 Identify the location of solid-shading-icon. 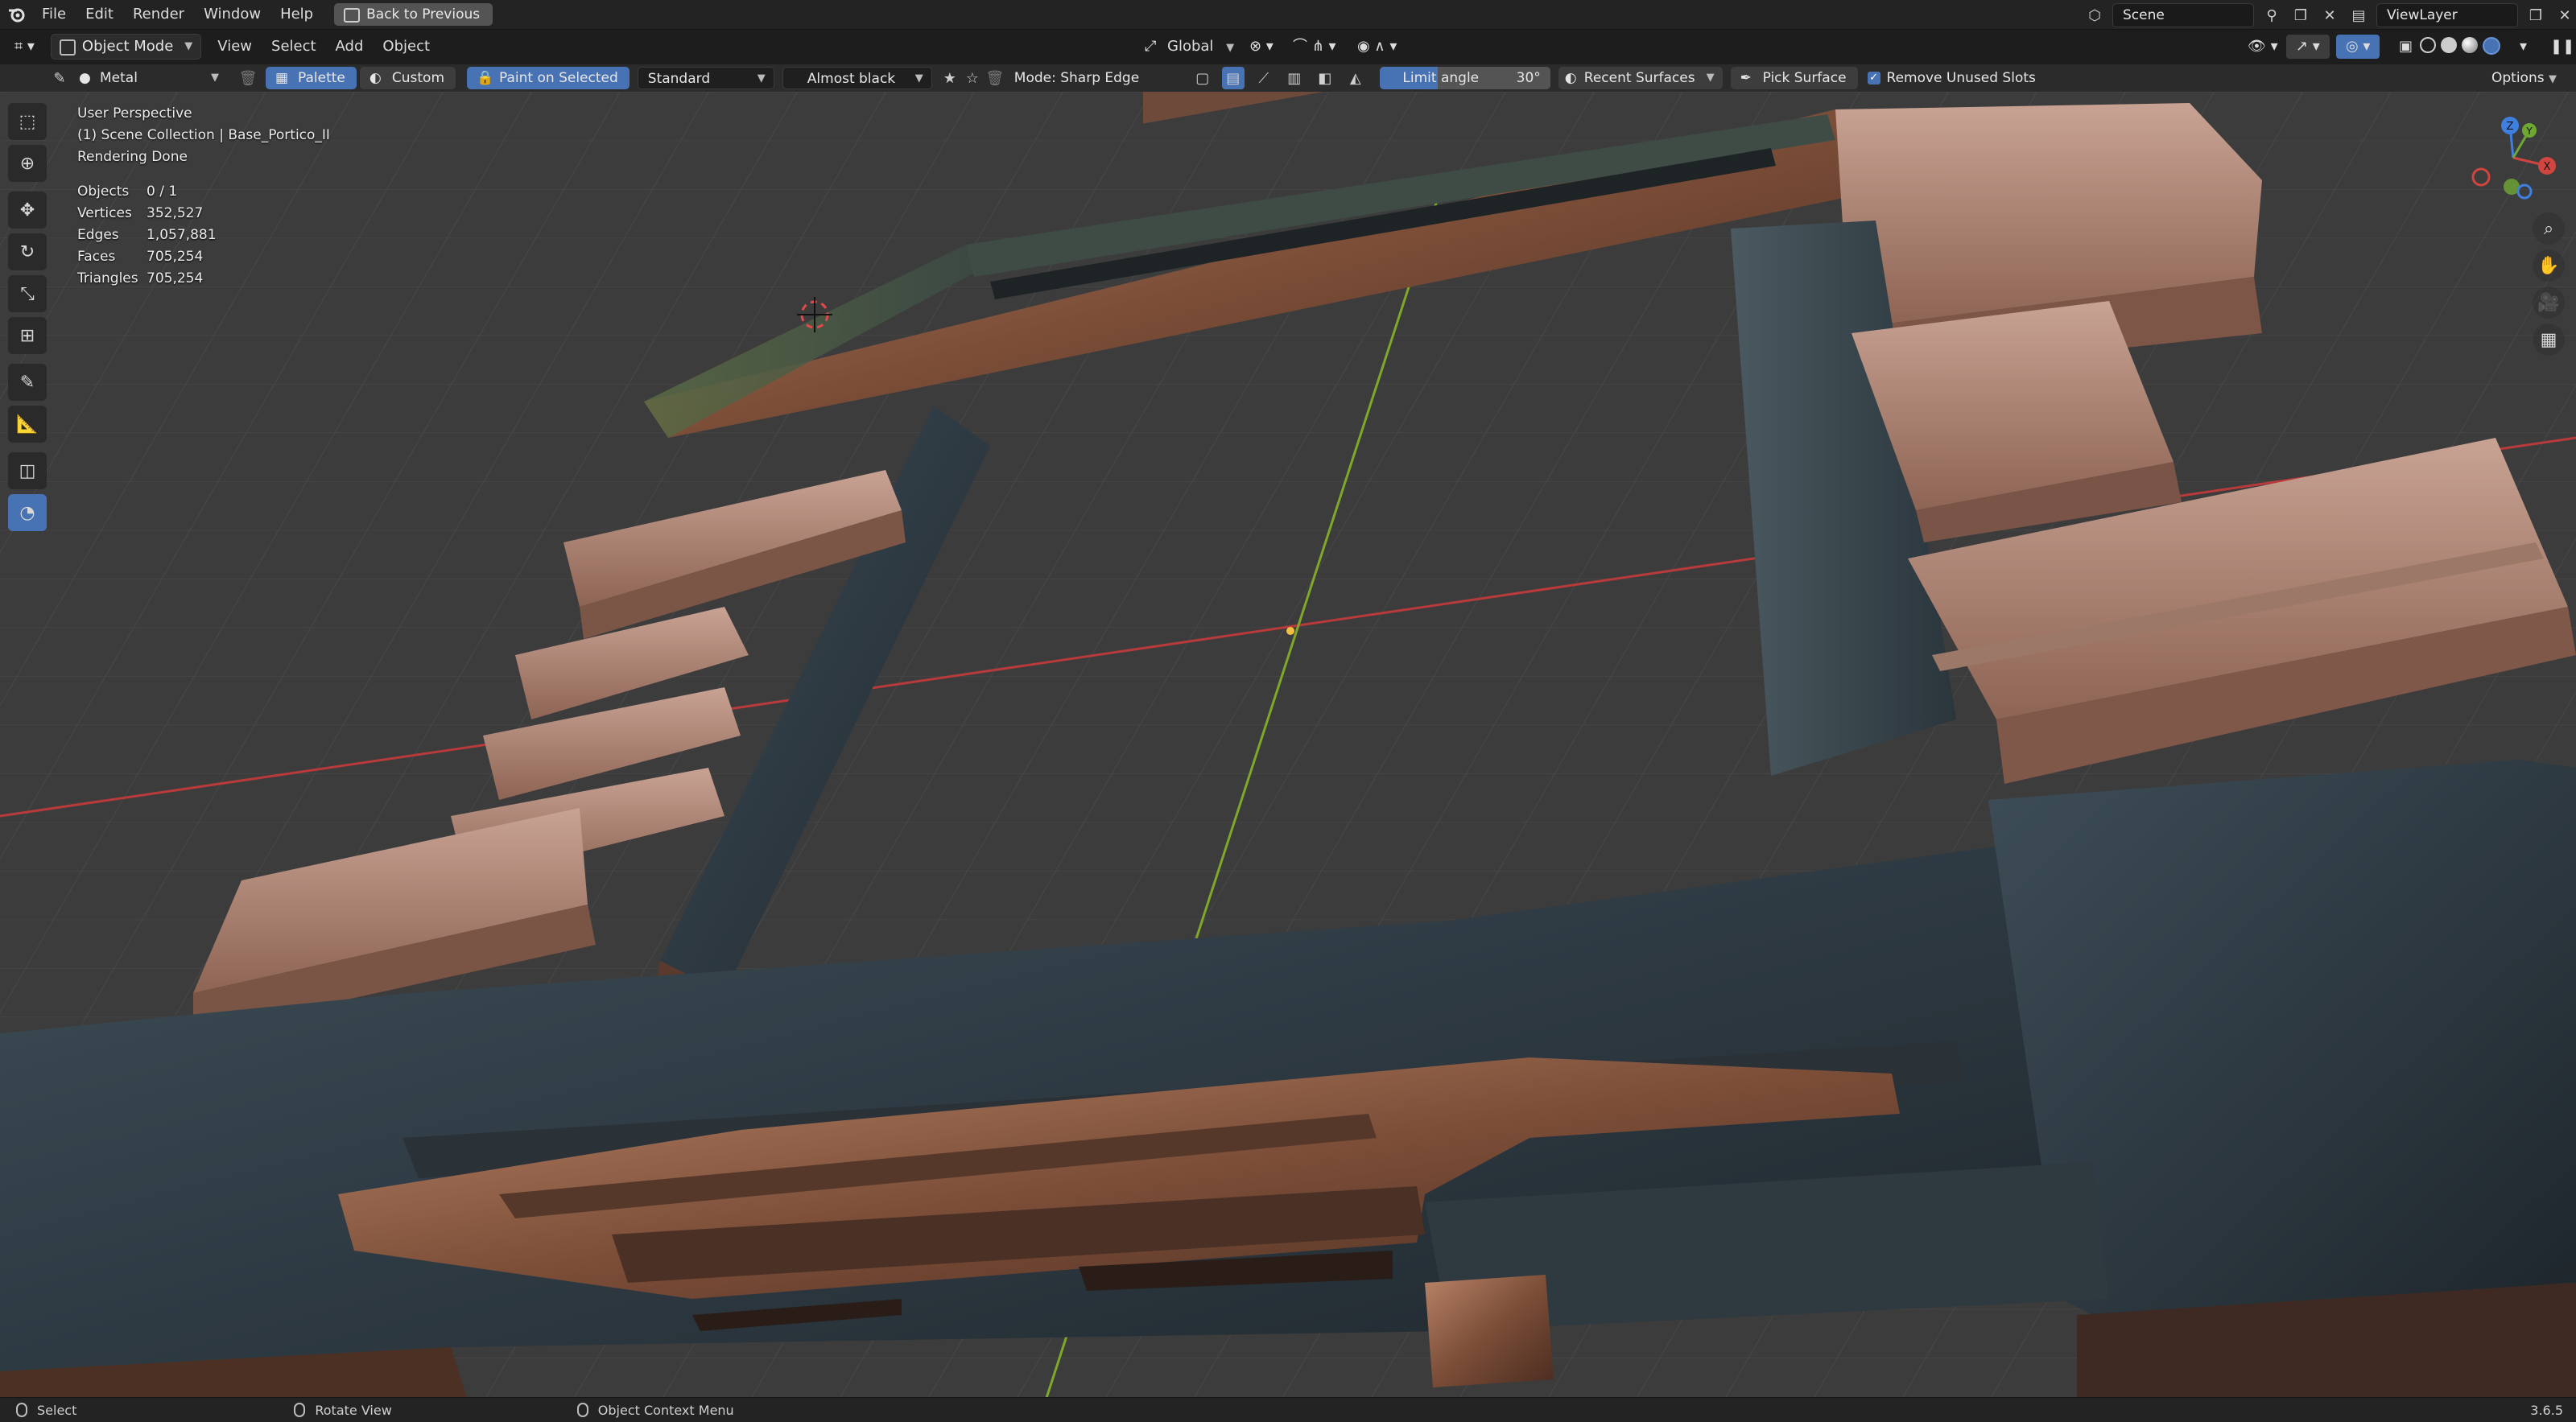
(2449, 45).